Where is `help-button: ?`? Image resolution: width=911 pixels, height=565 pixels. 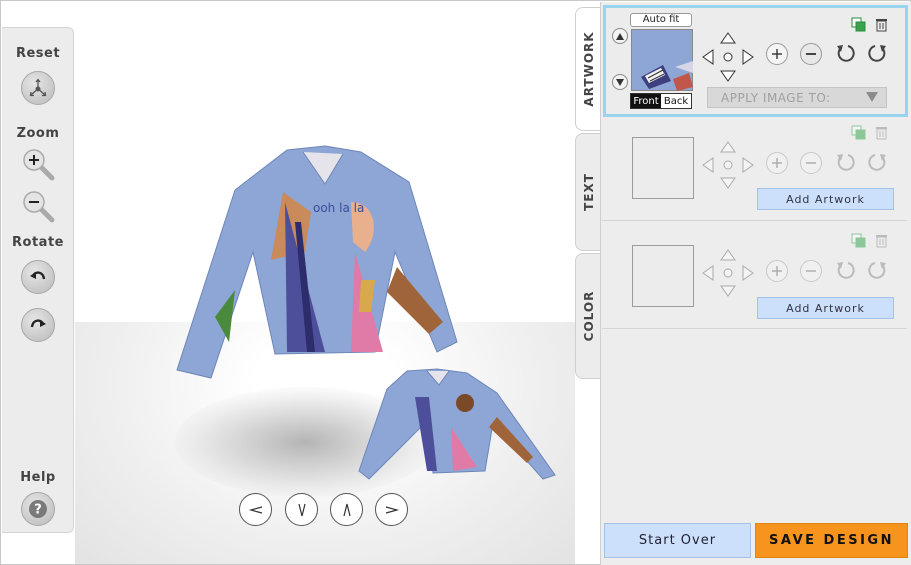 help-button: ? is located at coordinates (38, 509).